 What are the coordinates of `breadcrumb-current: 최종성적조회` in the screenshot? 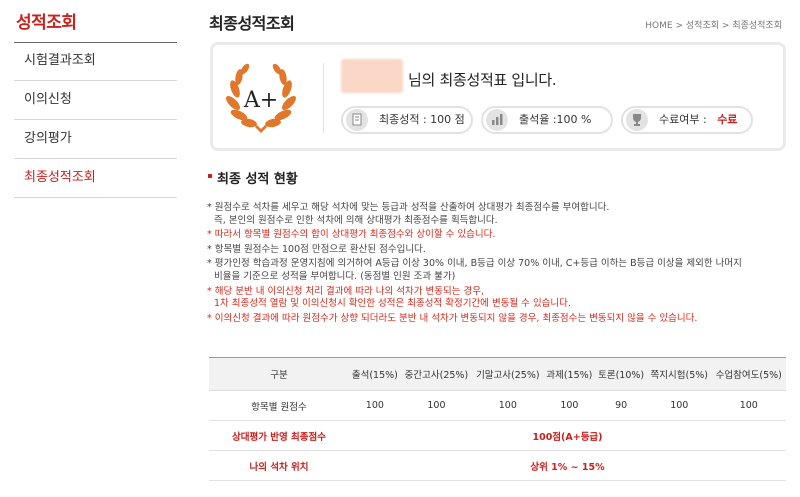 It's located at (757, 26).